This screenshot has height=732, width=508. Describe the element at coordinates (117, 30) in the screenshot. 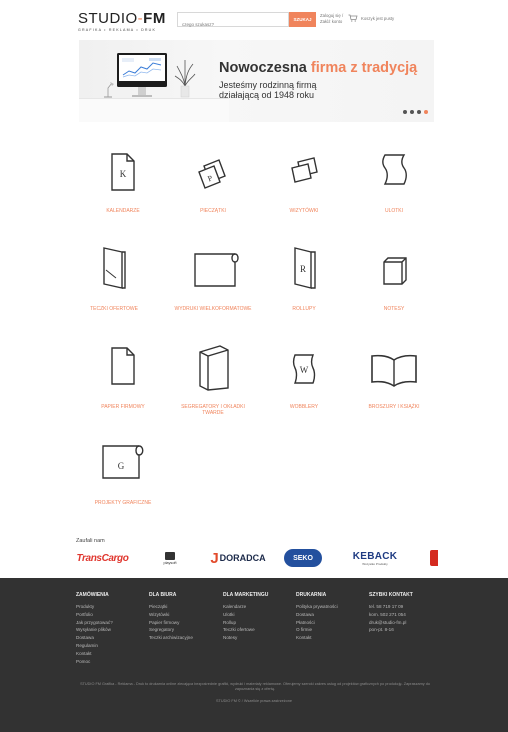

I see `logo-tagline: GRAFIKA • REKLAMA • DRUK` at that location.